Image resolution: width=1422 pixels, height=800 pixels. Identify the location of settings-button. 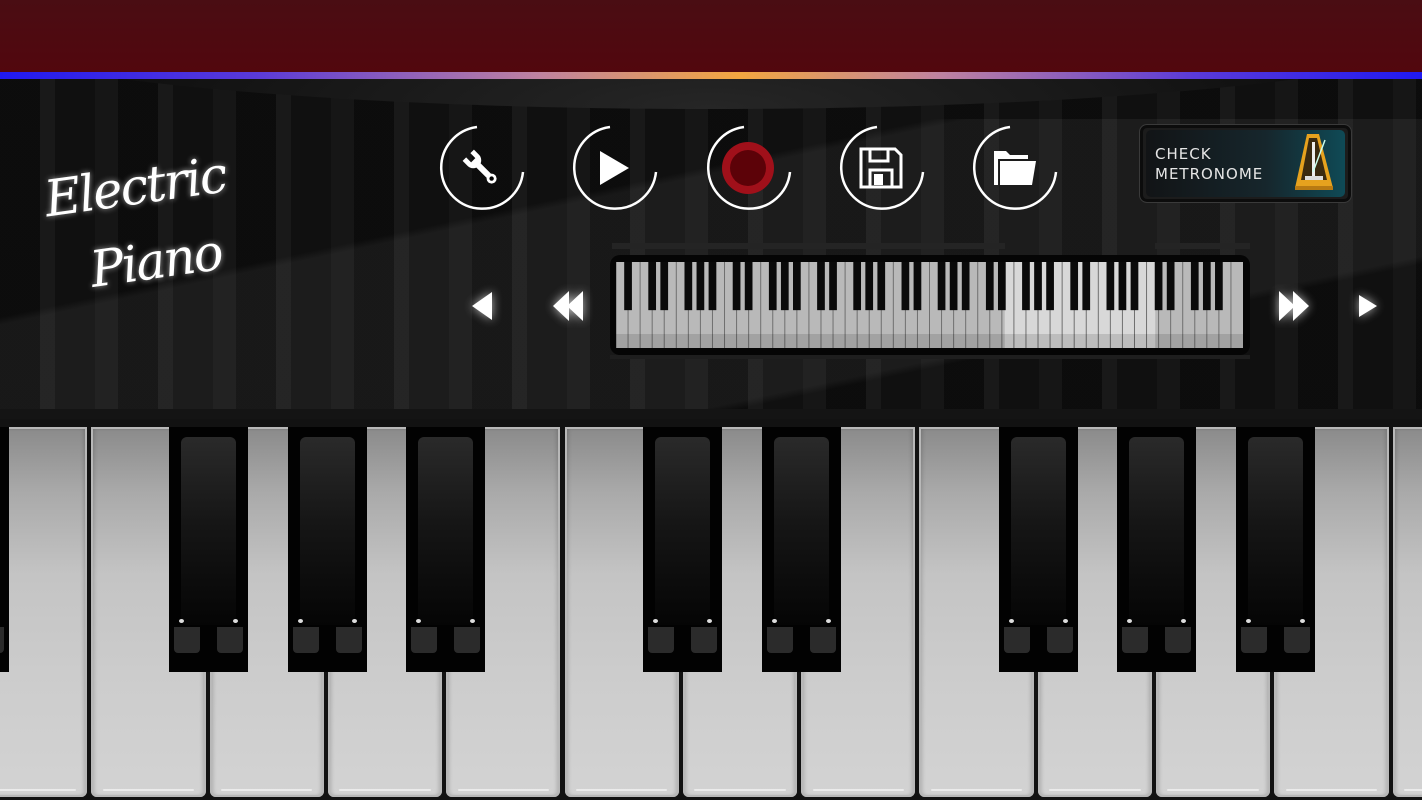
(481, 168).